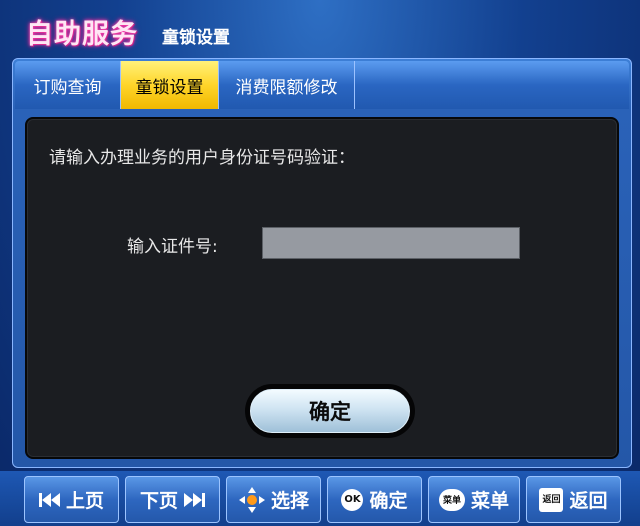  I want to click on menu-label: 菜单, so click(489, 501).